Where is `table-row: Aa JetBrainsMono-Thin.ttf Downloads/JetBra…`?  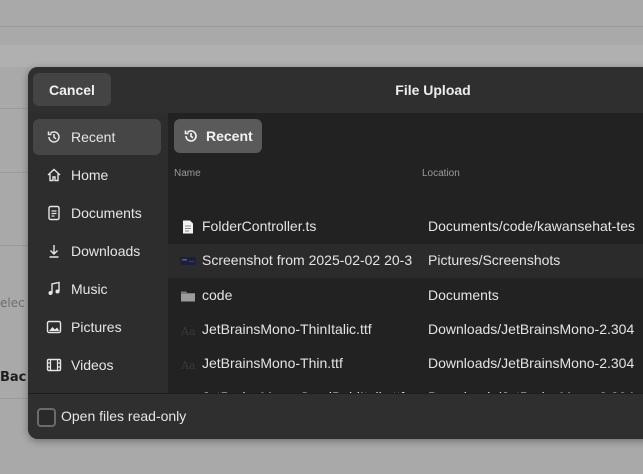
table-row: Aa JetBrainsMono-Thin.ttf Downloads/JetBra… is located at coordinates (405, 364).